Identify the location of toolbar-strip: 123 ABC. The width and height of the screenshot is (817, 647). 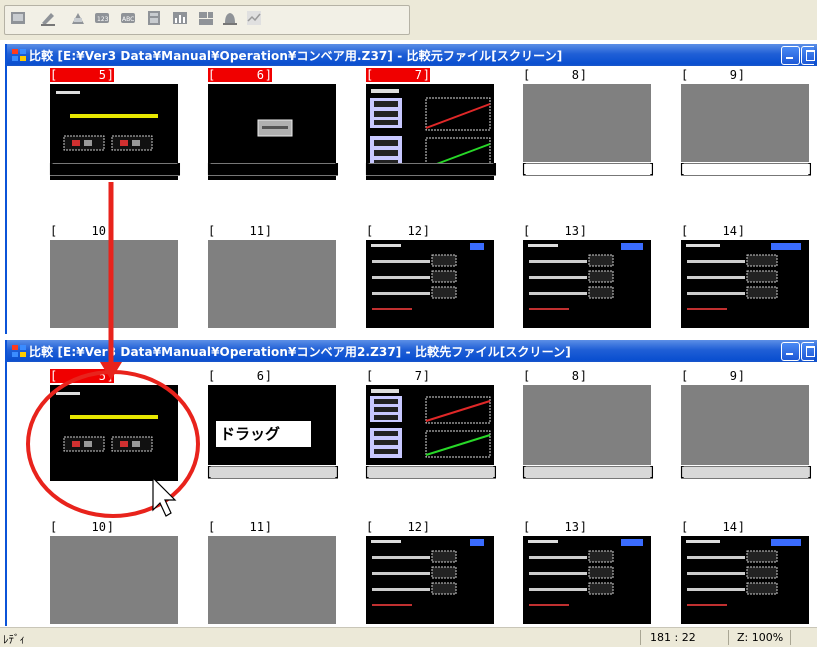
(207, 20).